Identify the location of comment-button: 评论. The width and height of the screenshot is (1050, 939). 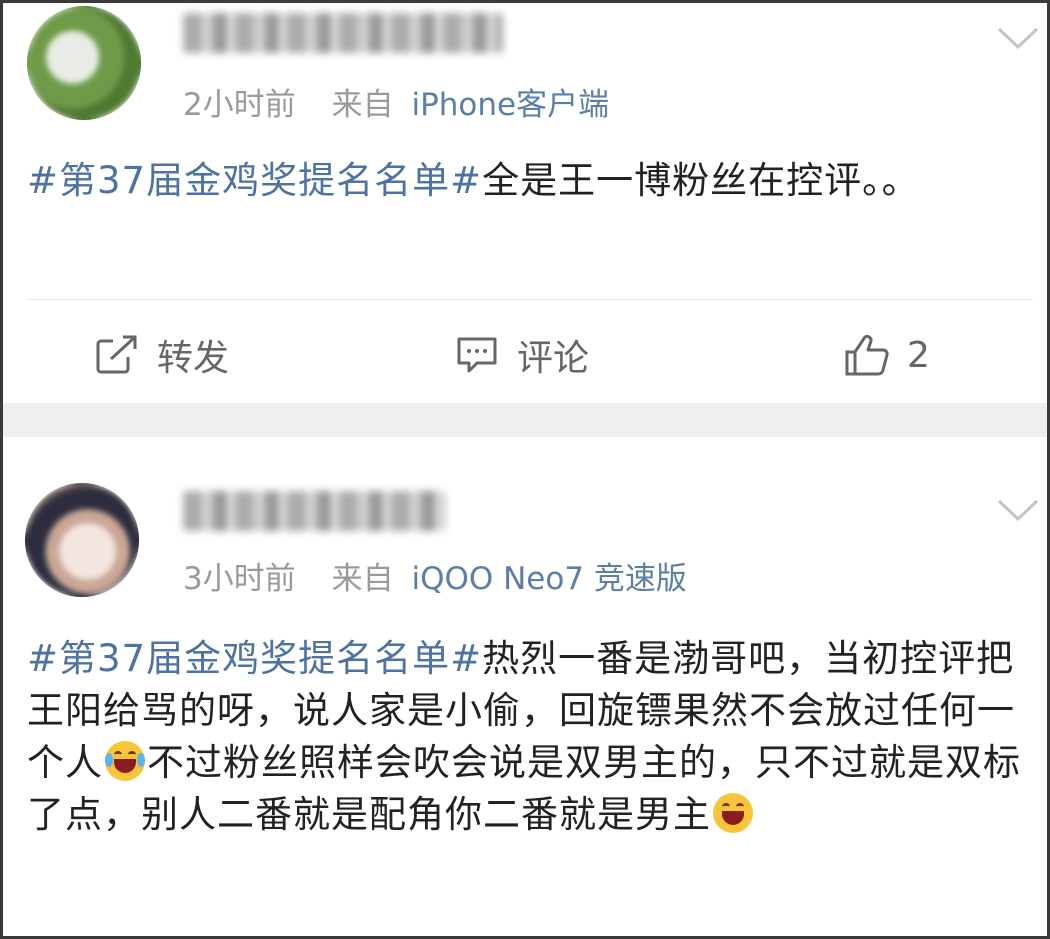
(522, 355).